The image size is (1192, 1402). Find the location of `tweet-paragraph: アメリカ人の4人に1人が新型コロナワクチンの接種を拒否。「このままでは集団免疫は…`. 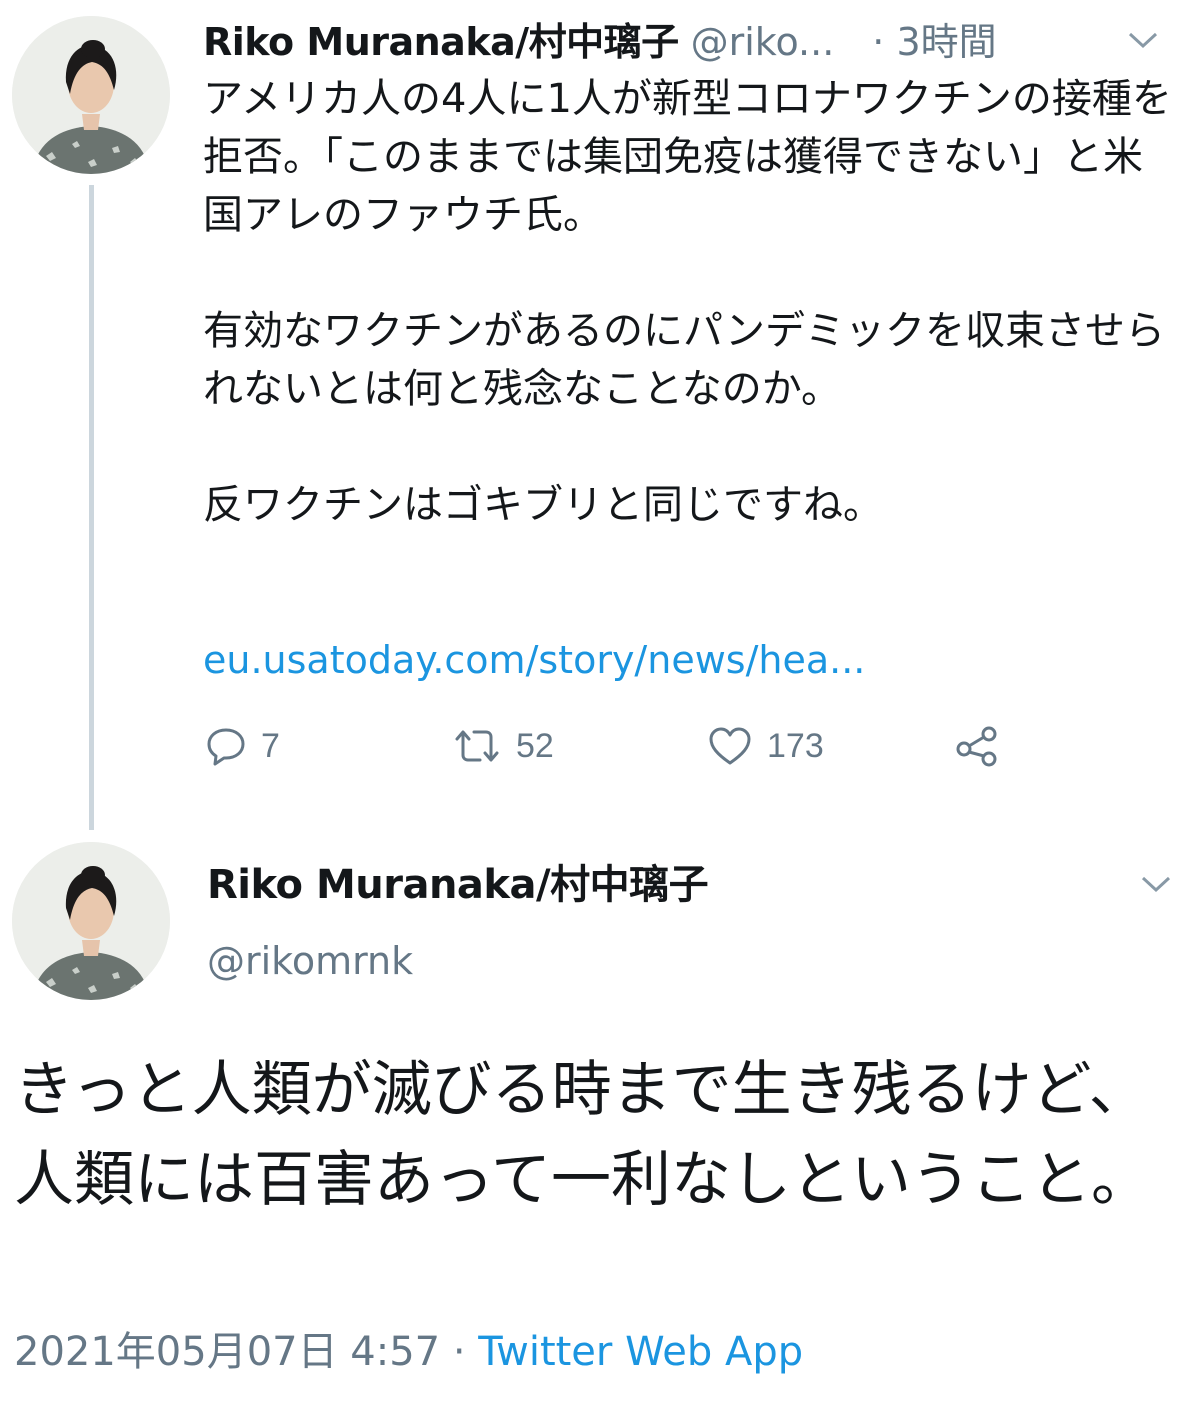

tweet-paragraph: アメリカ人の4人に1人が新型コロナワクチンの接種を拒否。「このままでは集団免疫は… is located at coordinates (687, 157).